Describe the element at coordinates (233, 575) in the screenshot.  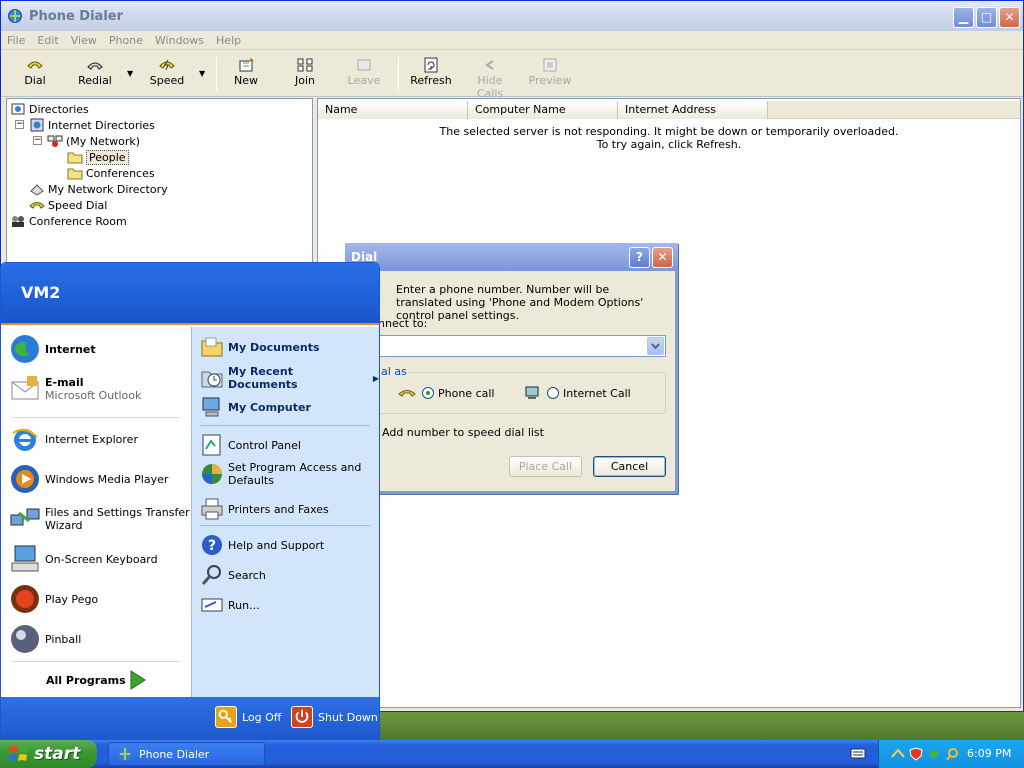
I see `start-item-search: Search` at that location.